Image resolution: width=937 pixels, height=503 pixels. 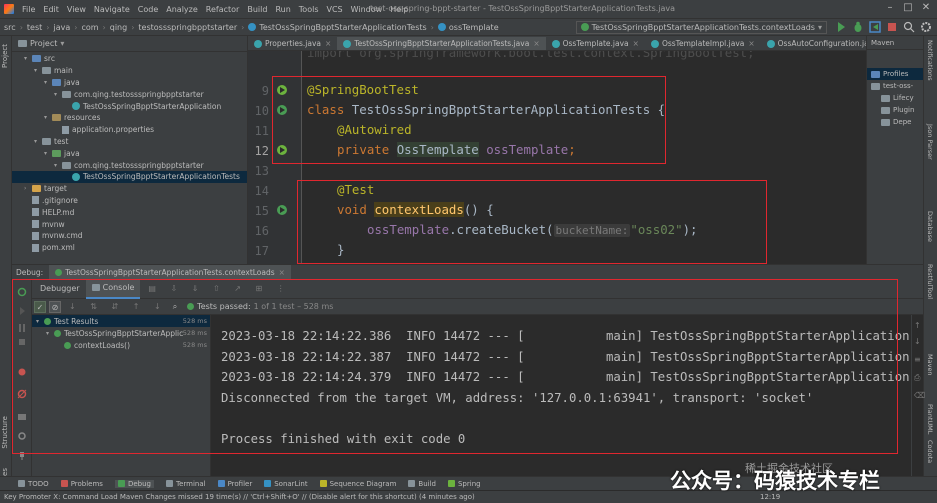 I want to click on bottom-tab-label: Build, so click(x=427, y=483).